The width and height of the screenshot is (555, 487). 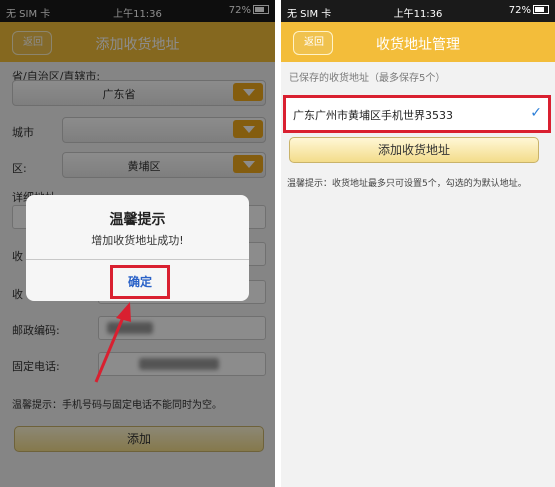 I want to click on arrow-line, so click(x=110, y=348).